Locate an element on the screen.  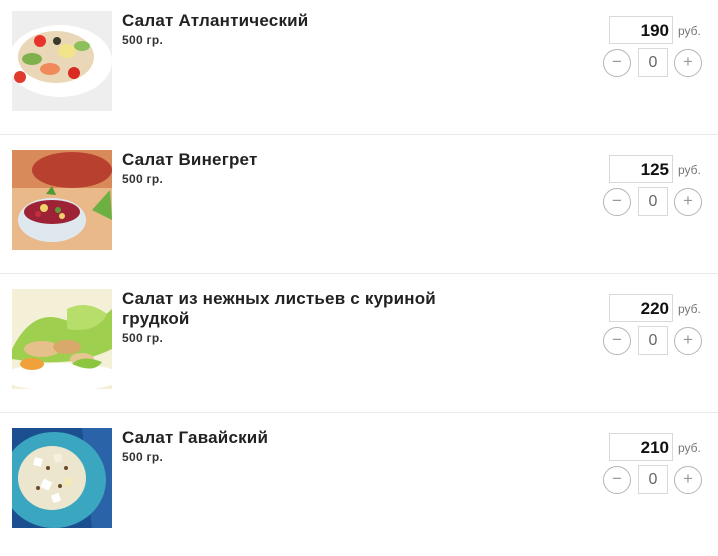
product-title: Салат Гавайский 500 гр. is located at coordinates (307, 446).